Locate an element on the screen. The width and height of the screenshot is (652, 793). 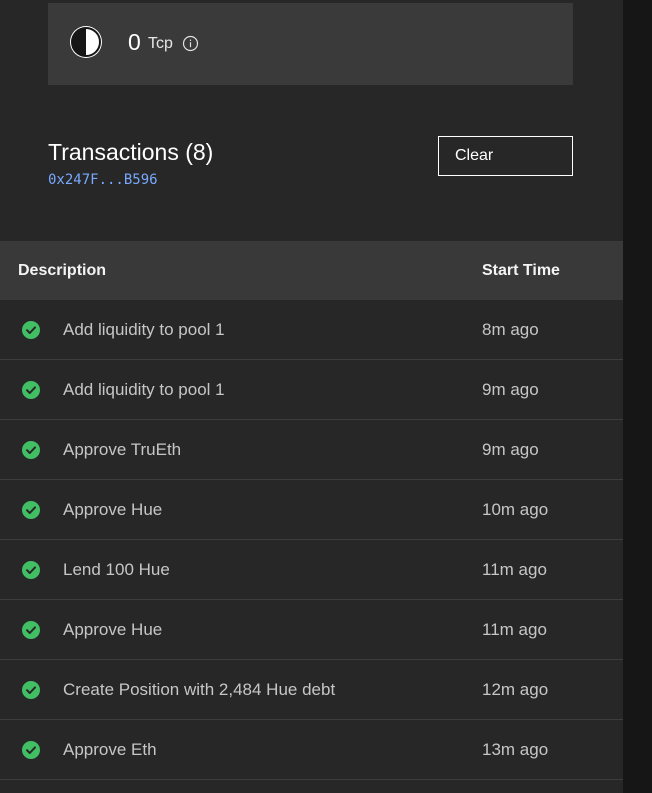
balance-card: 0 Tcp is located at coordinates (310, 44).